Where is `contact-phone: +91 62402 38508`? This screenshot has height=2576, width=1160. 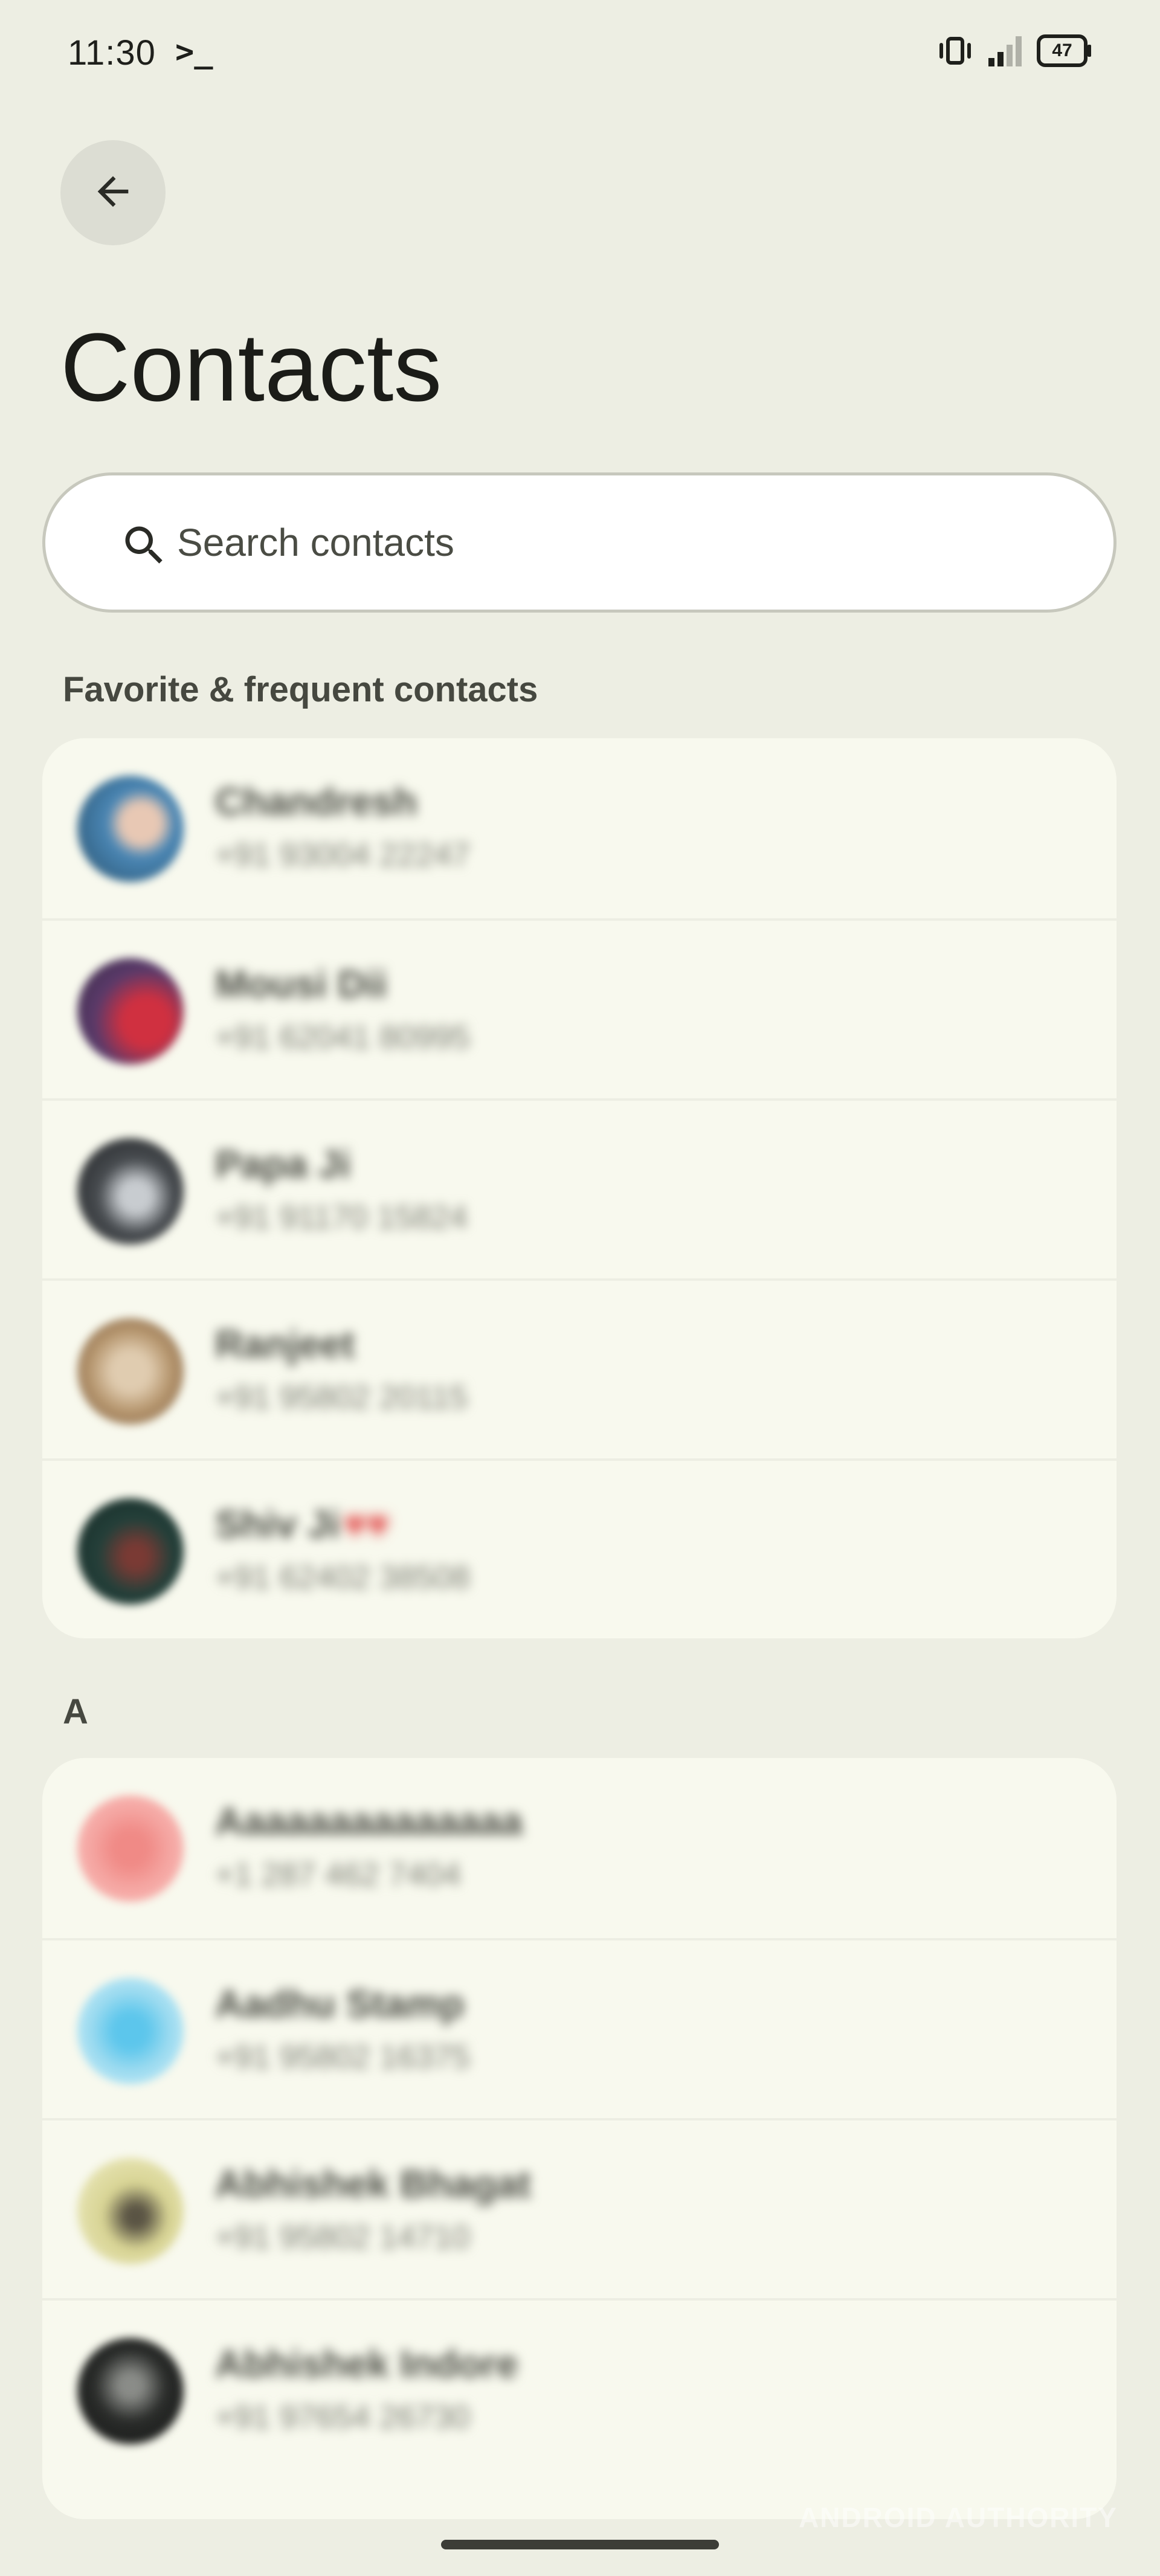 contact-phone: +91 62402 38508 is located at coordinates (342, 1577).